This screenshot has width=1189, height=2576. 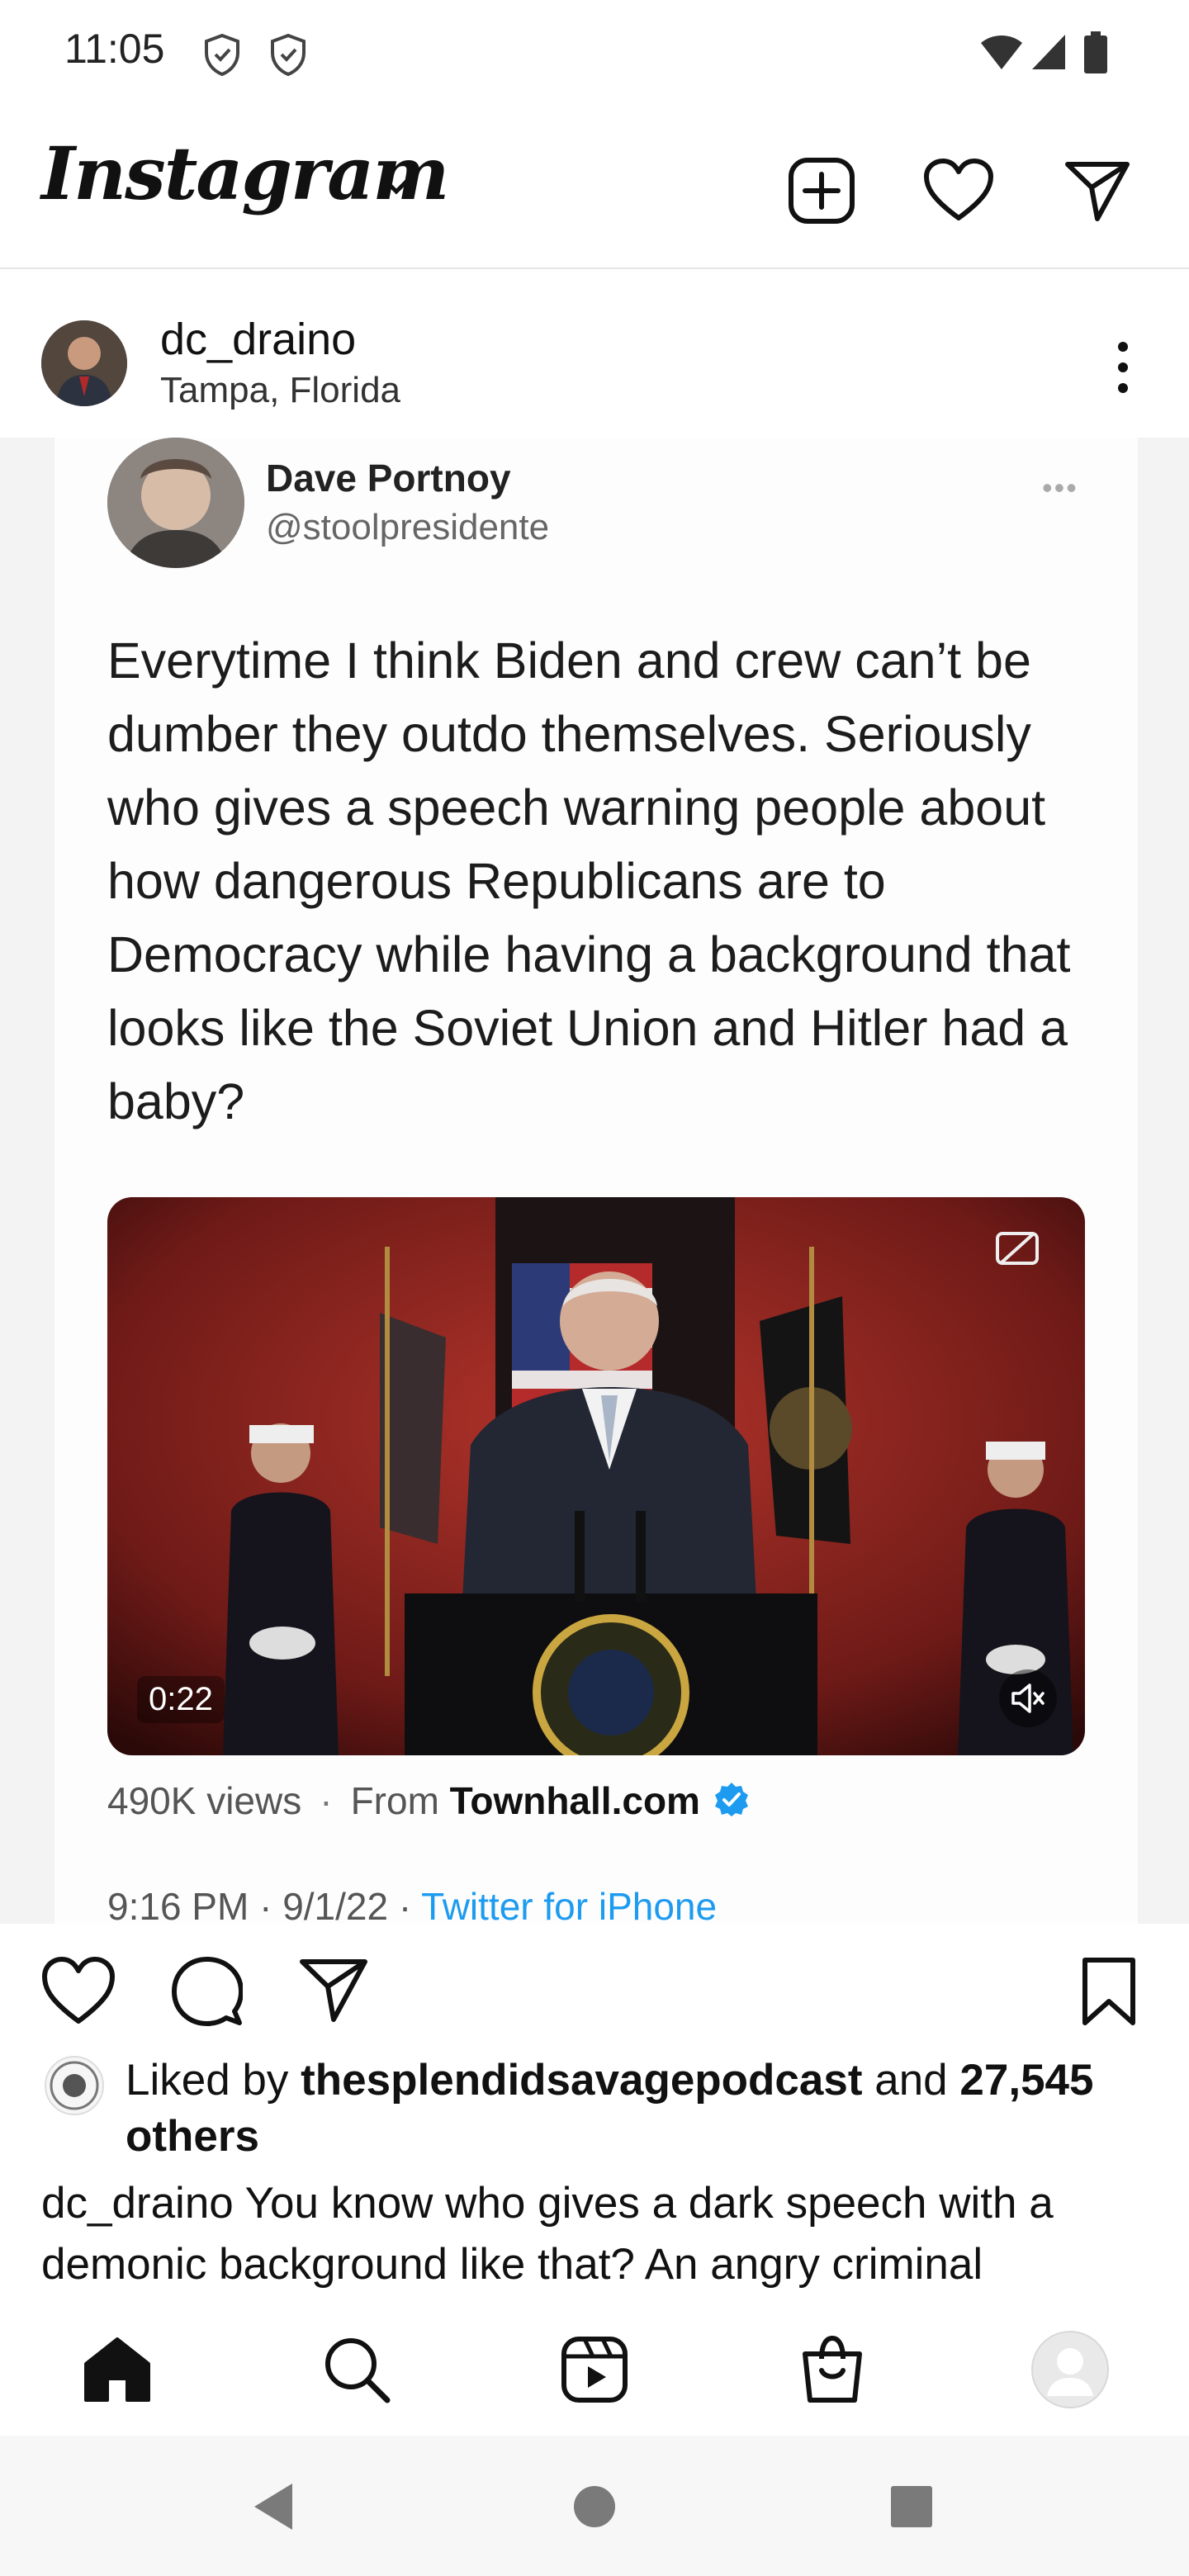 I want to click on more-options-icon, so click(x=1122, y=367).